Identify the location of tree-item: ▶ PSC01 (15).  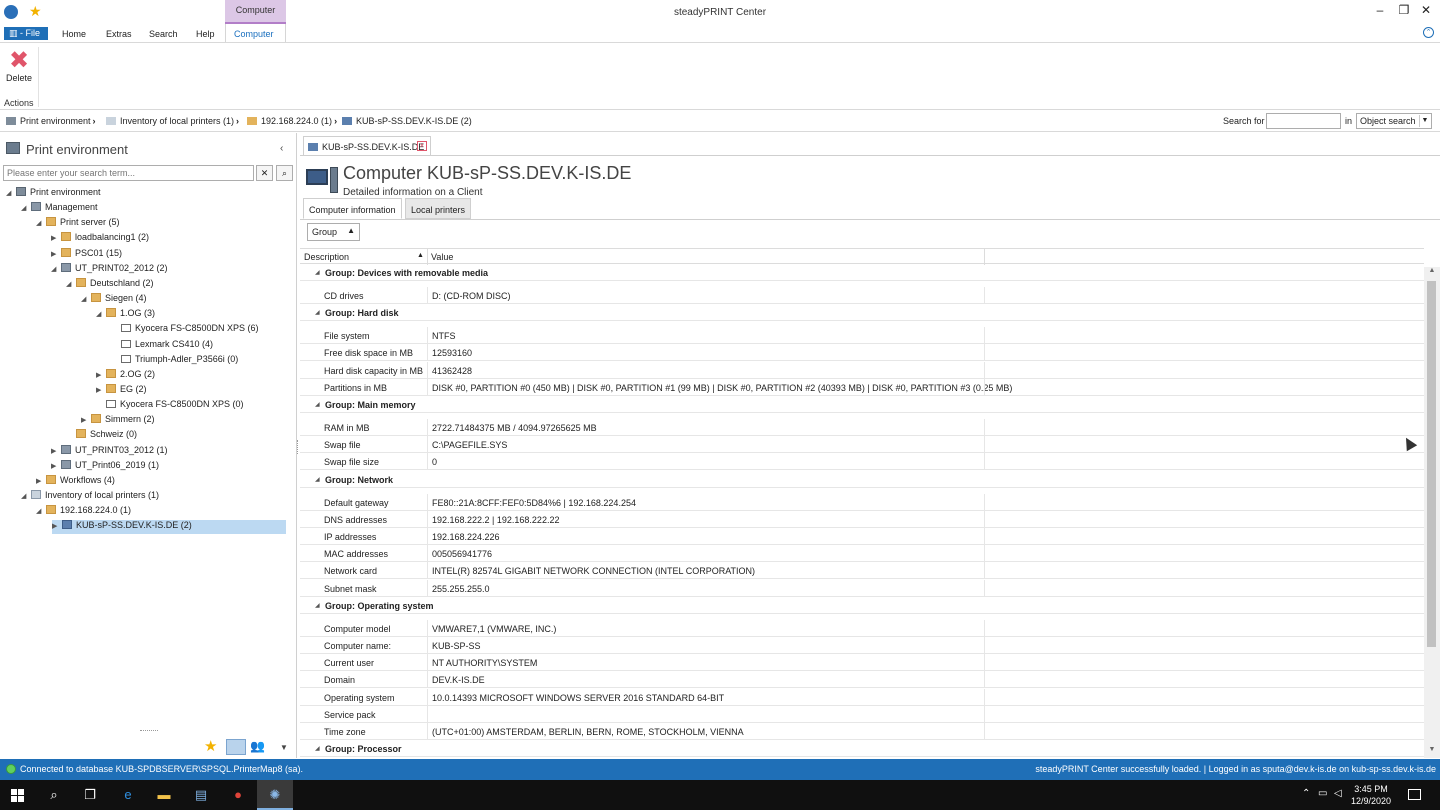
(86, 254).